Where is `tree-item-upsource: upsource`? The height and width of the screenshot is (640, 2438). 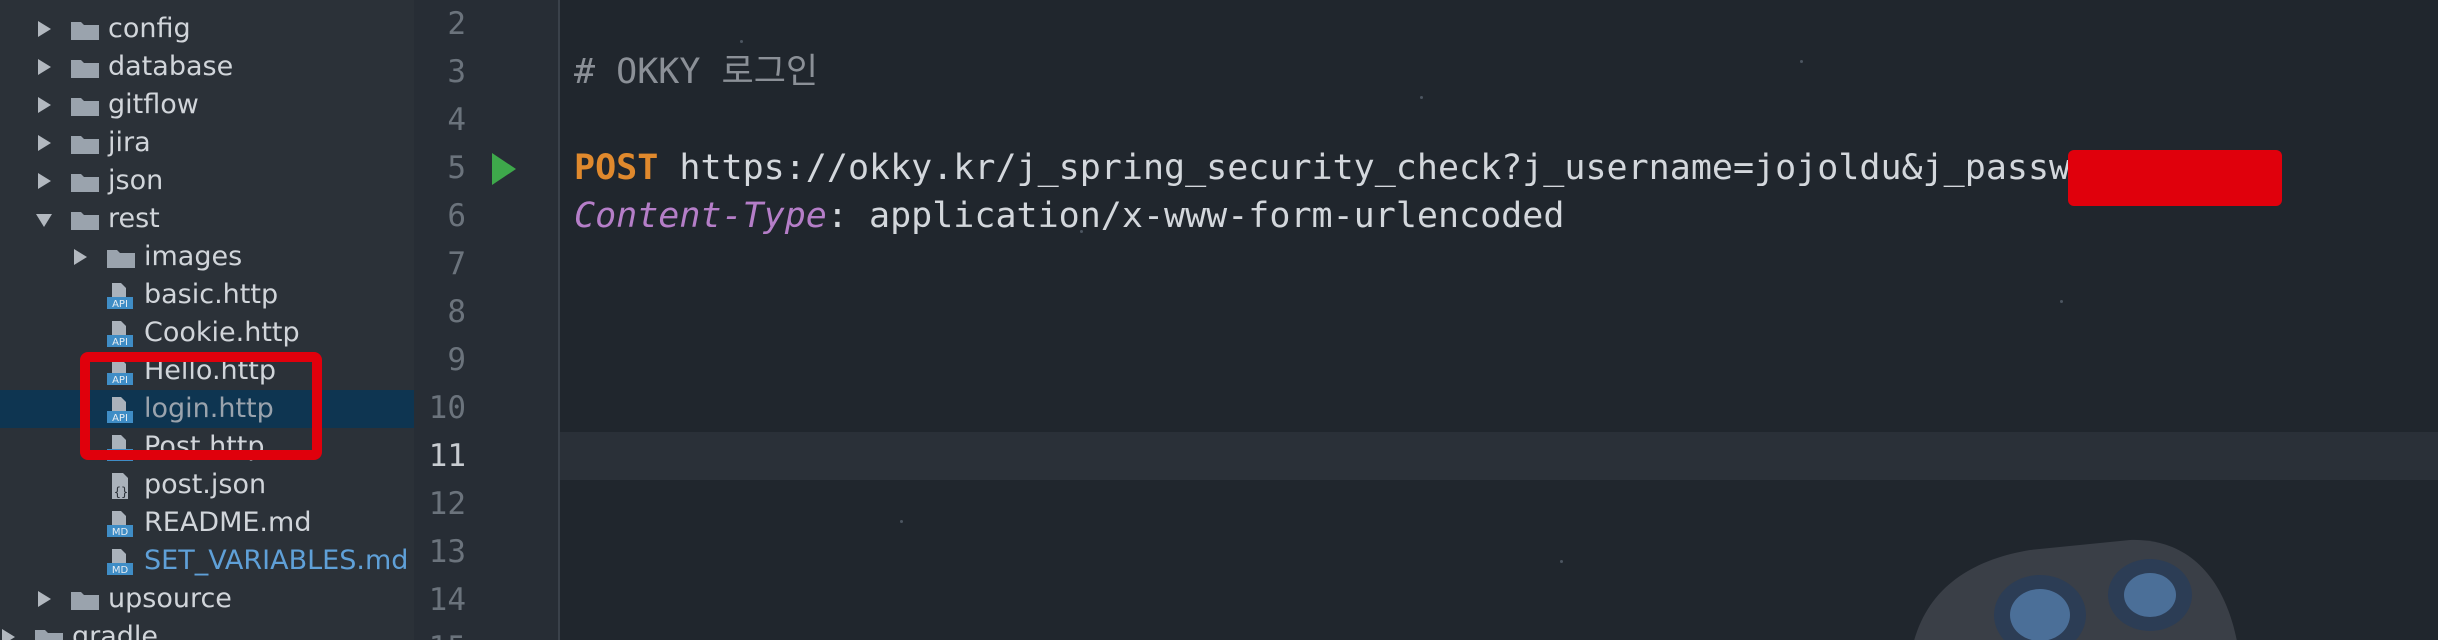
tree-item-upsource: upsource is located at coordinates (207, 599).